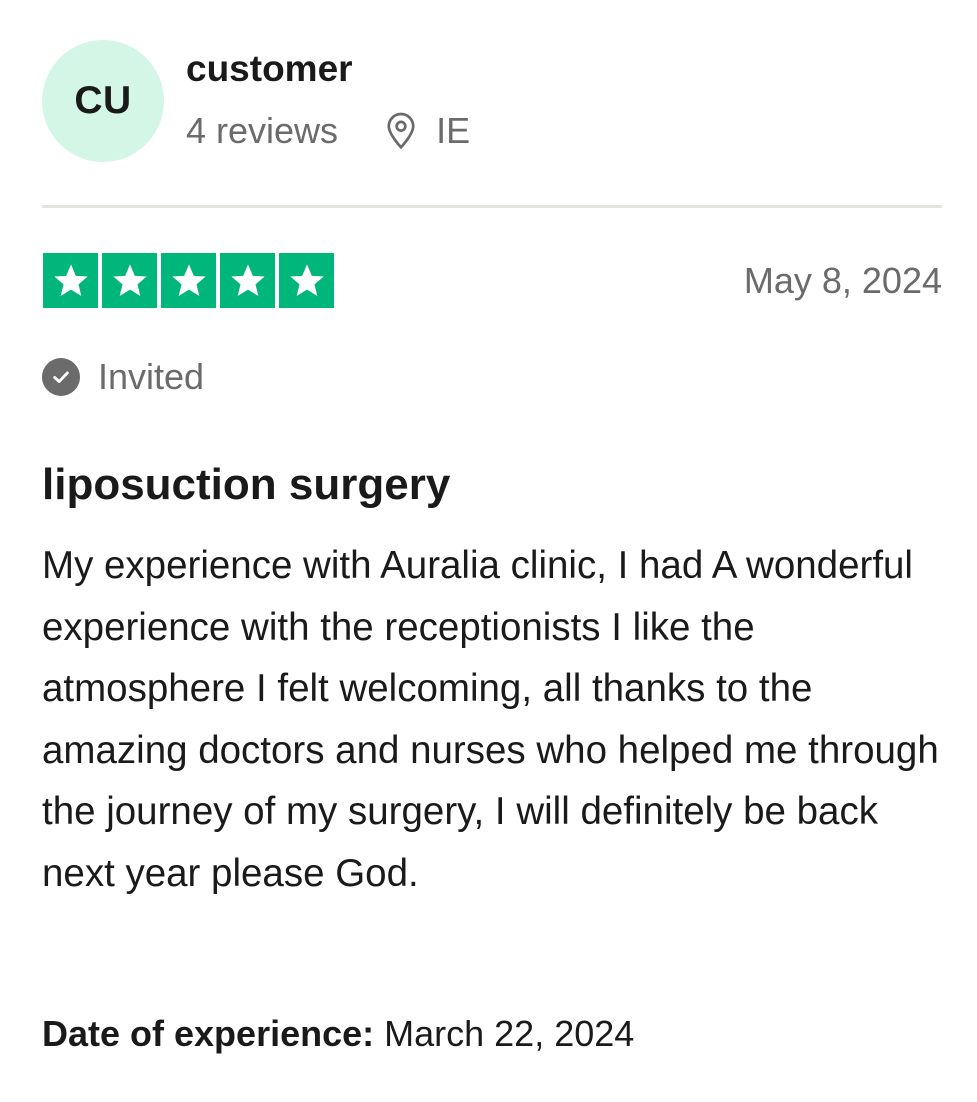 The width and height of the screenshot is (977, 1102). Describe the element at coordinates (208, 1033) in the screenshot. I see `experience-label: Date of experience:` at that location.